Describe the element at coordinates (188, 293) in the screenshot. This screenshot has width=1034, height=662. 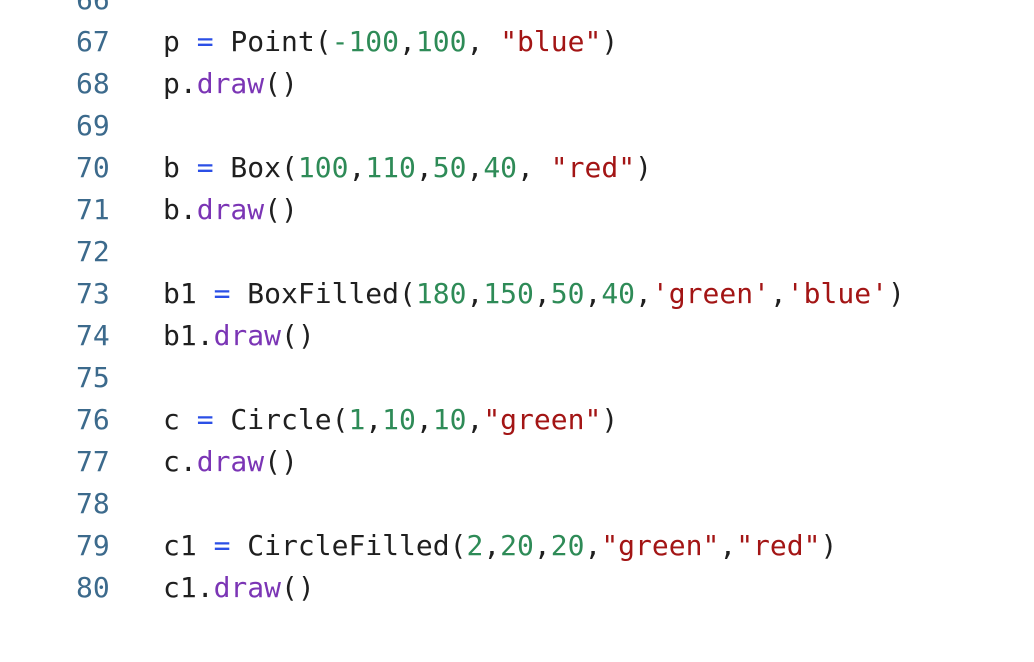
I see `code-token-plain: b1` at that location.